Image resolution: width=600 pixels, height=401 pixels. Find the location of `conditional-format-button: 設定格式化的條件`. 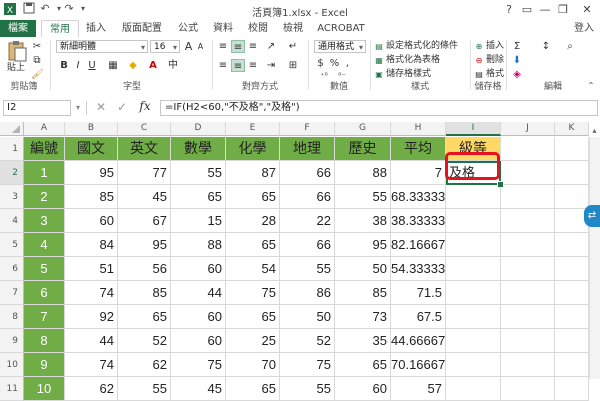

conditional-format-button: 設定格式化的條件 is located at coordinates (422, 46).